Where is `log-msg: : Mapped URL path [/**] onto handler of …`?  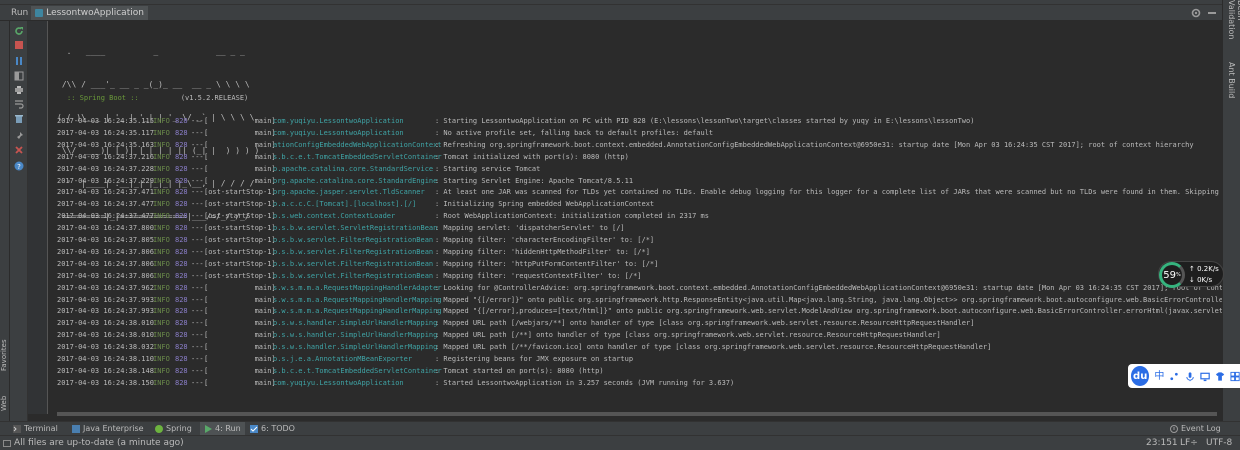
log-msg: : Mapped URL path [/**] onto handler of … is located at coordinates (688, 335).